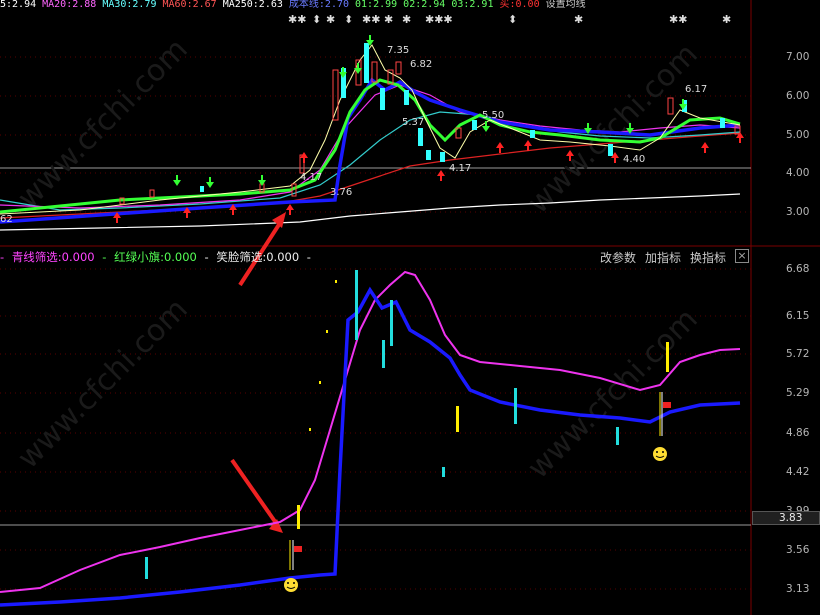  Describe the element at coordinates (341, 192) in the screenshot. I see `svg-text: 3.76` at that location.